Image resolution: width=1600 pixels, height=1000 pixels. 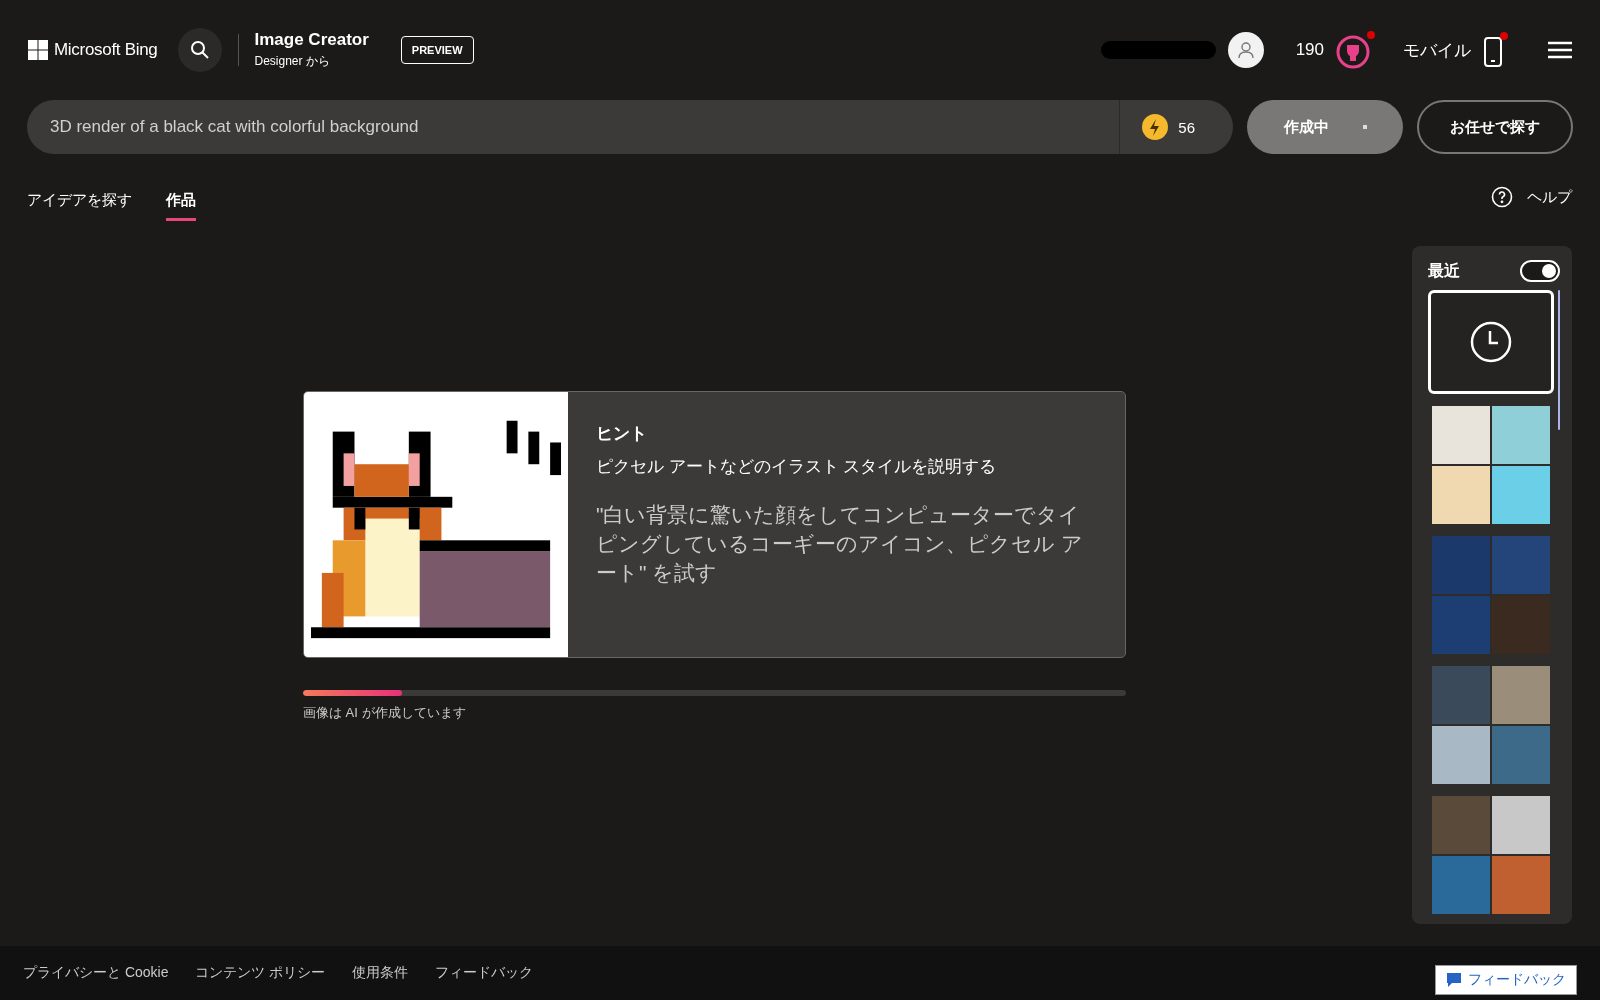 What do you see at coordinates (1559, 360) in the screenshot?
I see `scrollbar` at bounding box center [1559, 360].